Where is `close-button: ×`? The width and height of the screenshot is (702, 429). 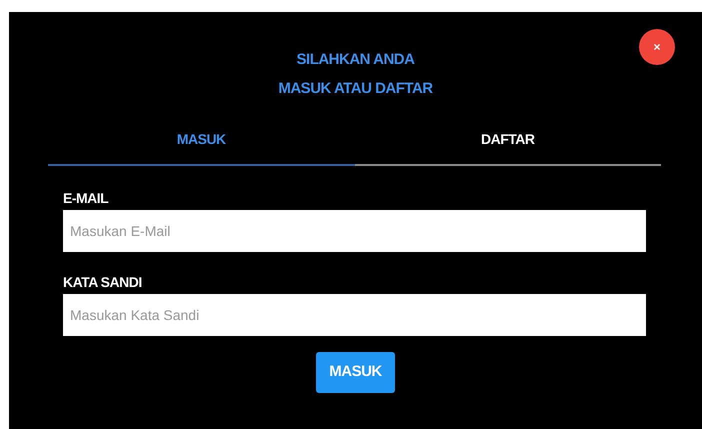
close-button: × is located at coordinates (657, 47).